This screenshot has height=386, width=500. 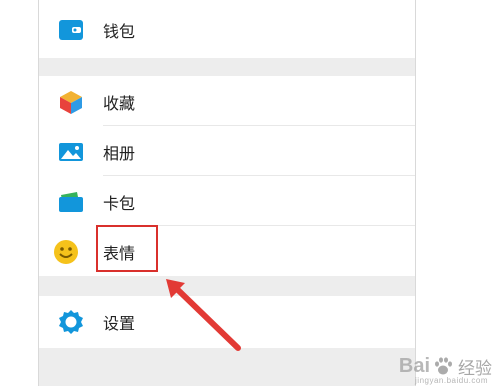 I want to click on menu-item-settings: 设置, so click(x=227, y=322).